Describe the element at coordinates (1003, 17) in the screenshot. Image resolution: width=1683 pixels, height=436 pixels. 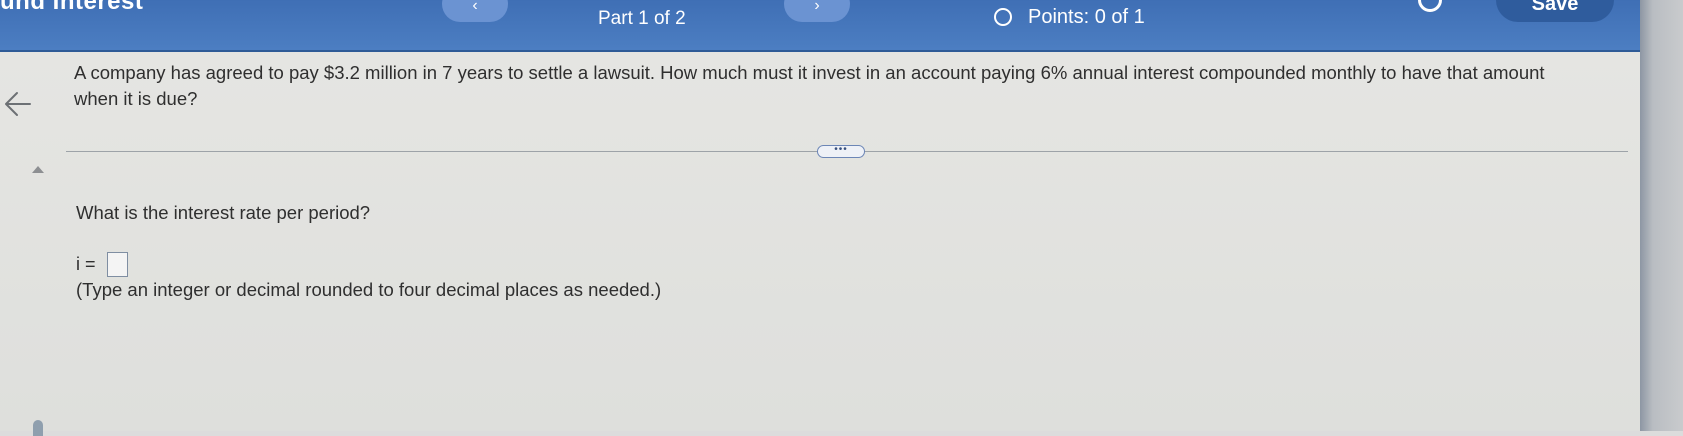
I see `circle-outline-icon` at that location.